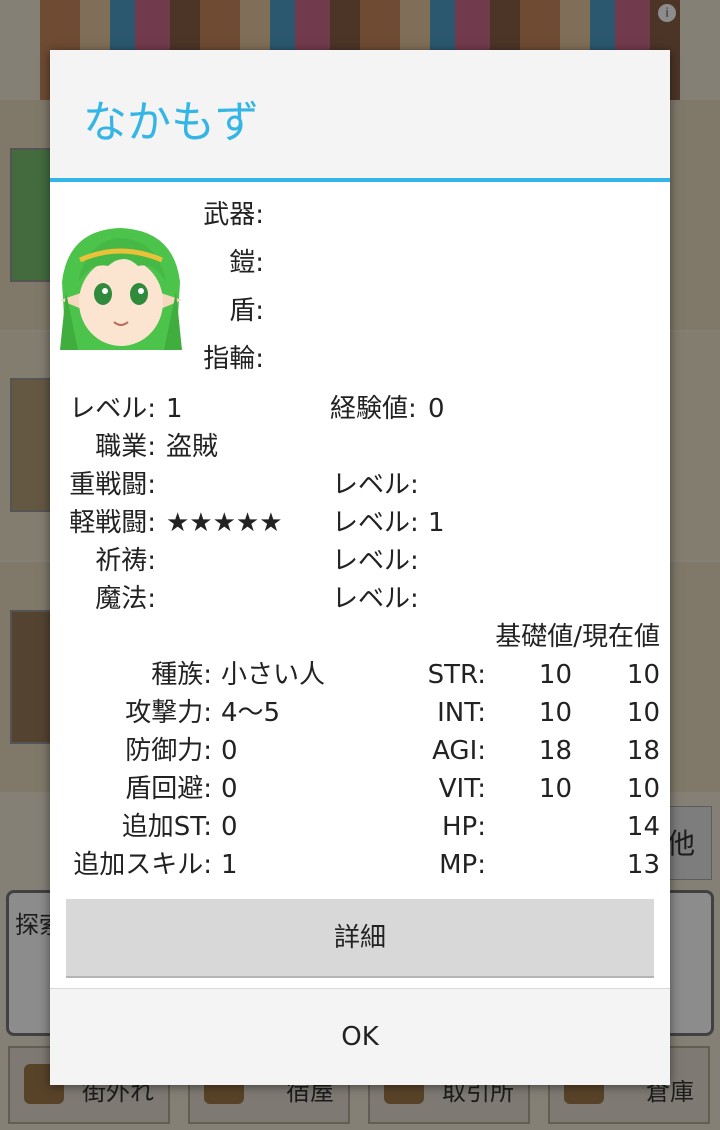  What do you see at coordinates (436, 523) in the screenshot?
I see `skill-level-value: 1` at bounding box center [436, 523].